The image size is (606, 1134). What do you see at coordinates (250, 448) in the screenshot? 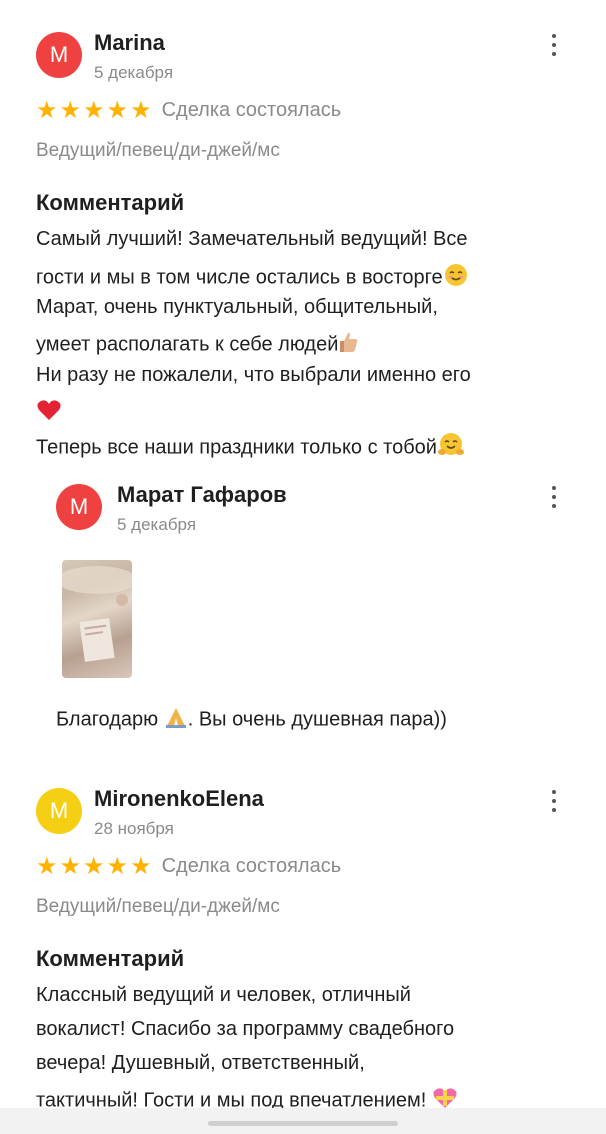
I see `comment-line: Теперь все наши праздники только с тобой` at bounding box center [250, 448].